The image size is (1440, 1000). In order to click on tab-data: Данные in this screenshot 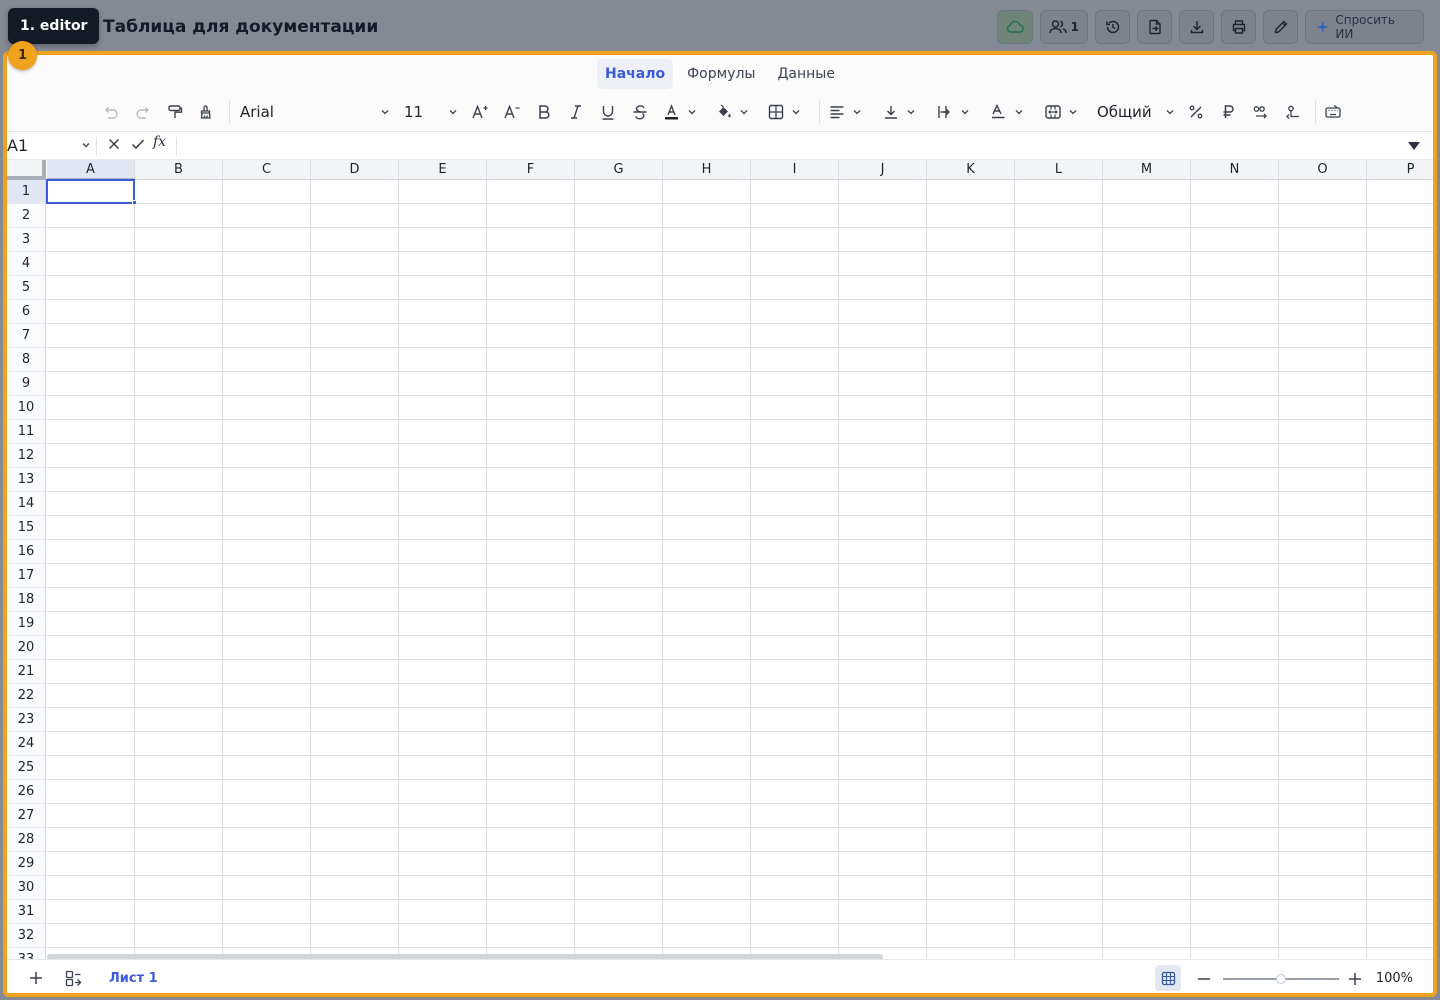, I will do `click(806, 74)`.